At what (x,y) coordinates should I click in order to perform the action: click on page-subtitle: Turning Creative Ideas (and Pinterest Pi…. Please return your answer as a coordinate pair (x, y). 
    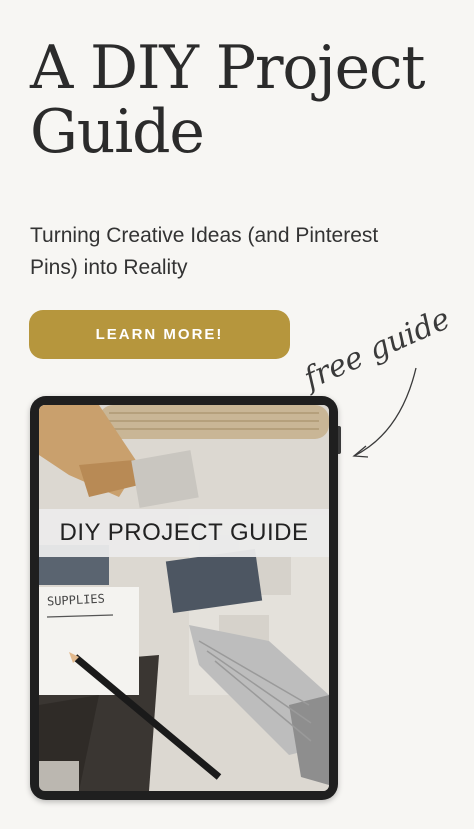
    Looking at the image, I should click on (204, 251).